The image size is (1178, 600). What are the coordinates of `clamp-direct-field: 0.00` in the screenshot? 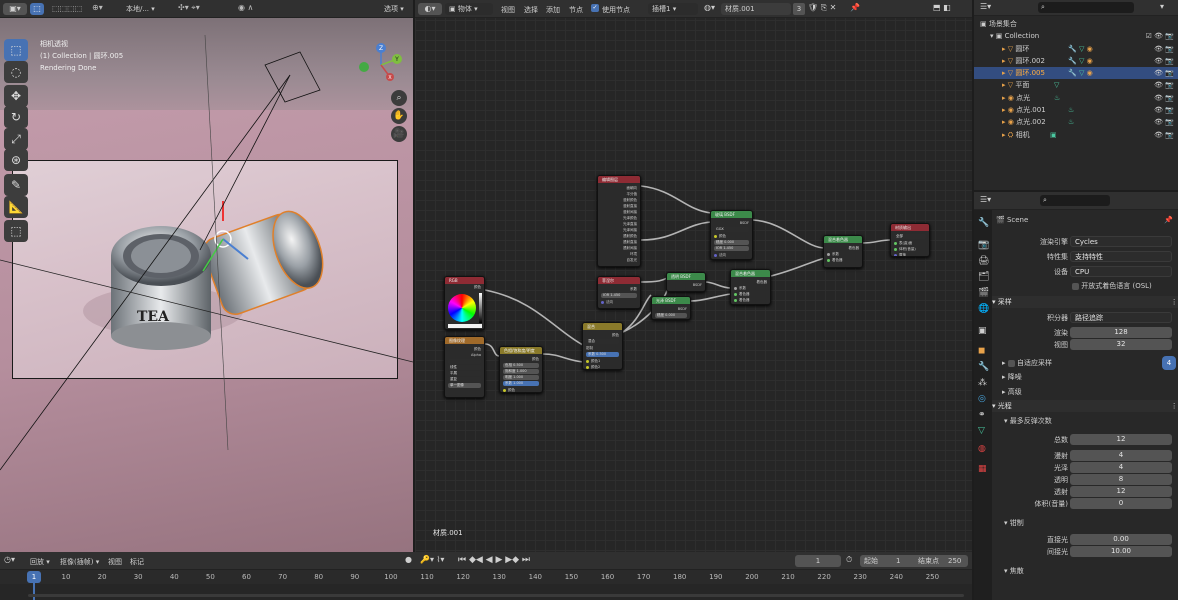 It's located at (1121, 539).